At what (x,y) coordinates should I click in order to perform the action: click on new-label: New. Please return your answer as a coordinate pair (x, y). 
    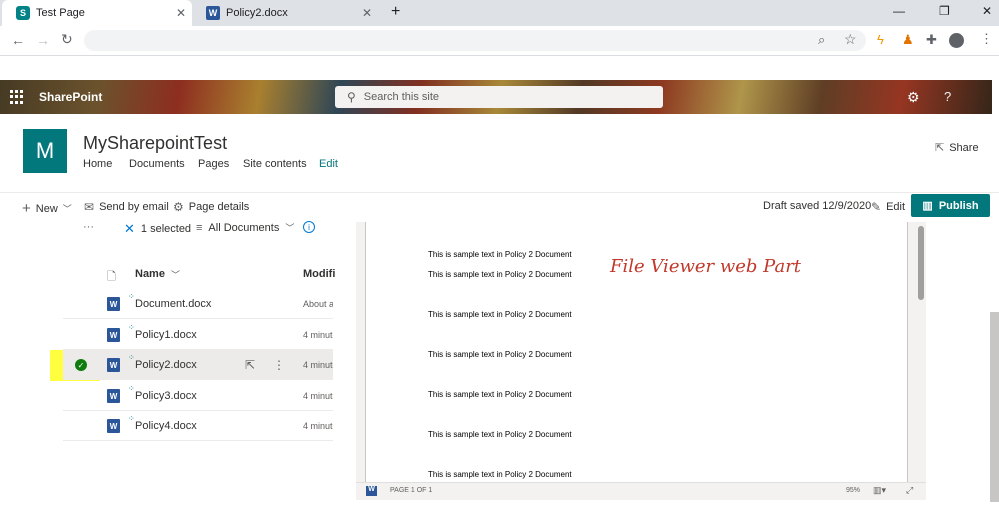
    Looking at the image, I should click on (46, 208).